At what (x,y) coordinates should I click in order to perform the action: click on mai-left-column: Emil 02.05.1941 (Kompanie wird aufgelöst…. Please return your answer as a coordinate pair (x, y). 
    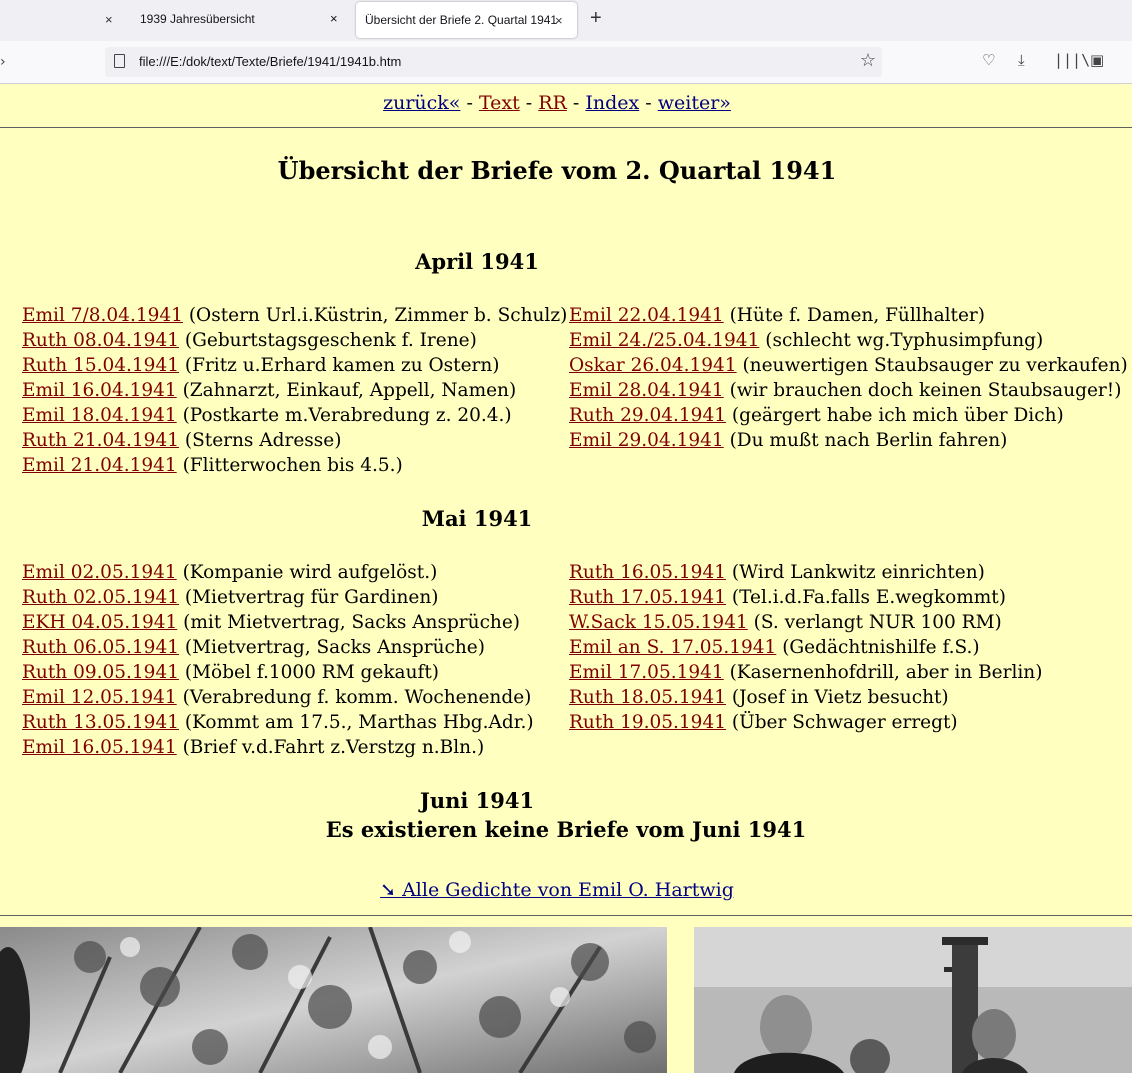
    Looking at the image, I should click on (278, 660).